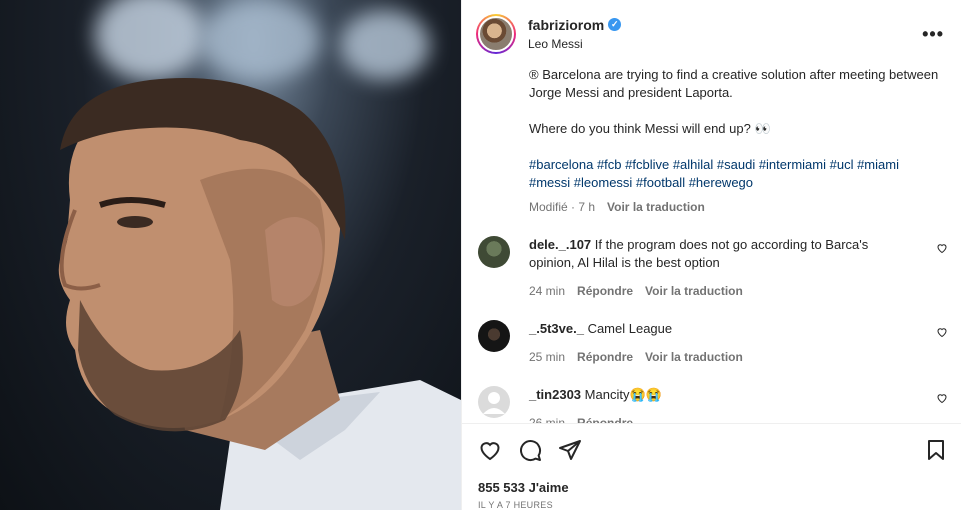 The image size is (961, 510). Describe the element at coordinates (560, 244) in the screenshot. I see `comment-username: dele._.107` at that location.